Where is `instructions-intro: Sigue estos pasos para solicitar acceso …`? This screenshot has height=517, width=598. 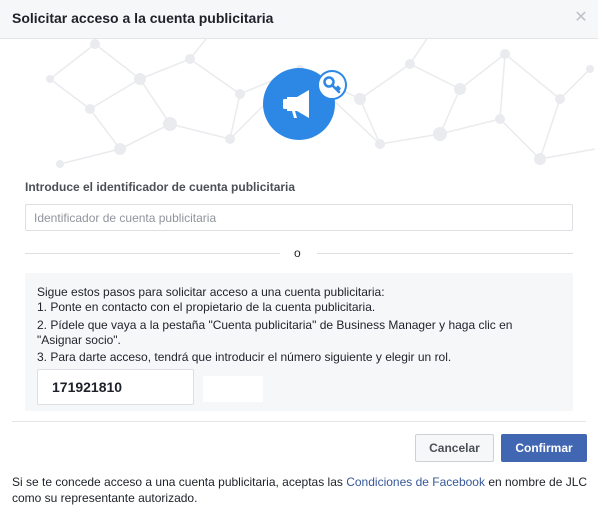 instructions-intro: Sigue estos pasos para solicitar acceso … is located at coordinates (211, 292).